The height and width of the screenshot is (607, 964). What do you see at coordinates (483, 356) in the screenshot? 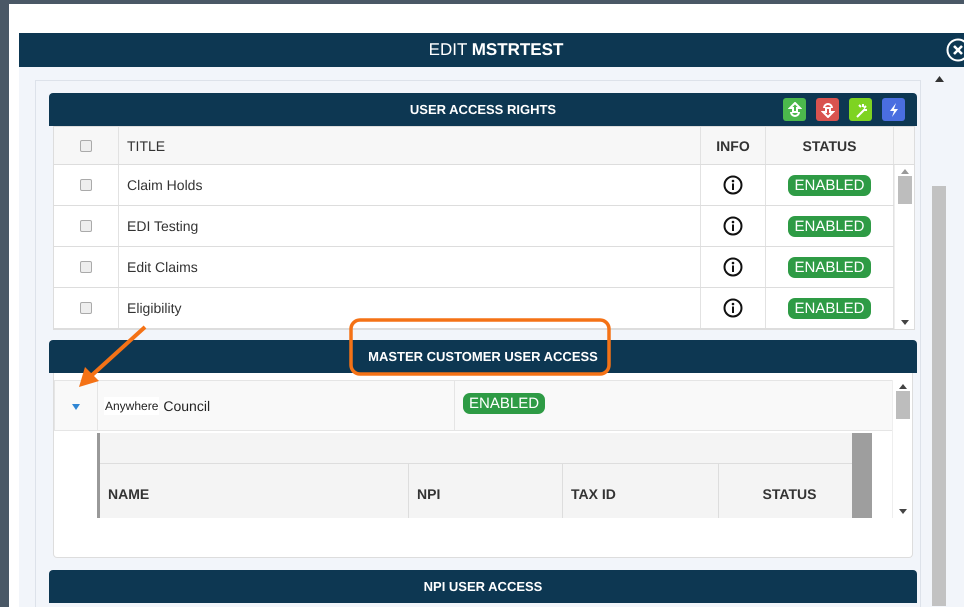
I see `section-title: MASTER CUSTOMER USER ACCESS` at bounding box center [483, 356].